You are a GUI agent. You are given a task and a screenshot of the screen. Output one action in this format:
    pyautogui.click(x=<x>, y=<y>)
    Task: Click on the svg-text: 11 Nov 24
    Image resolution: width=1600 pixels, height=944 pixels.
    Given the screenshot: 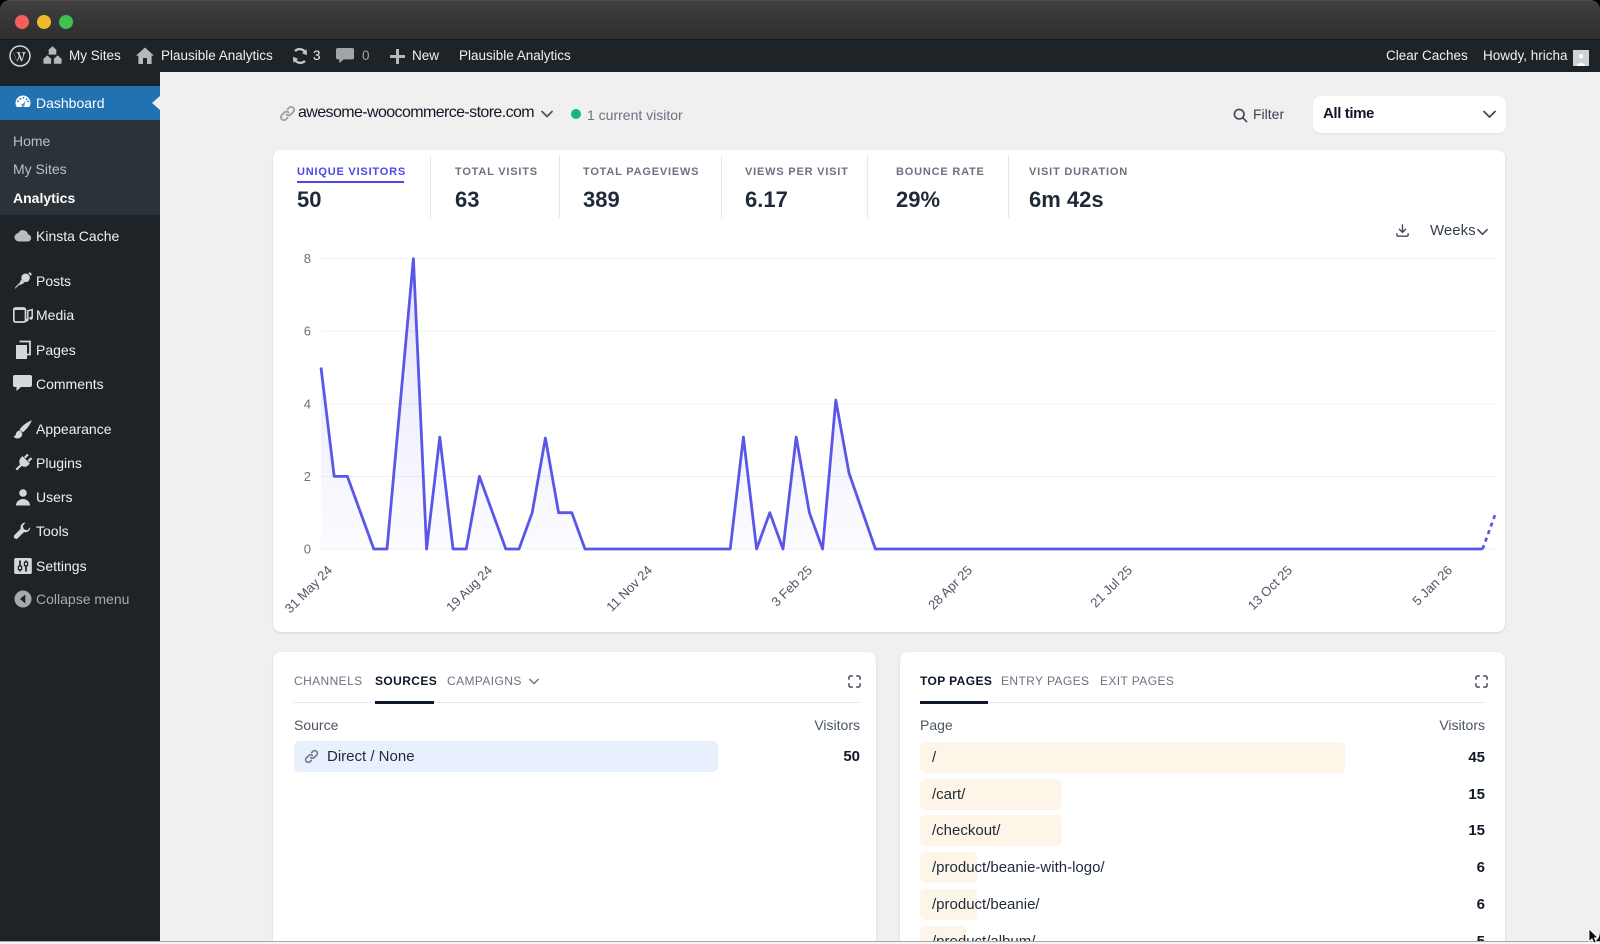 What is the action you would take?
    pyautogui.click(x=629, y=589)
    